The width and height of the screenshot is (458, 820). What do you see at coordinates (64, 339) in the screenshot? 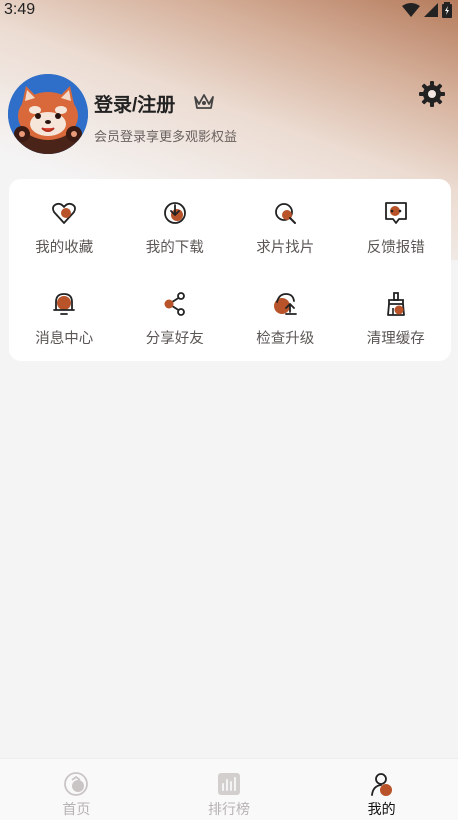
I see `menu-item-label: 消息中心` at bounding box center [64, 339].